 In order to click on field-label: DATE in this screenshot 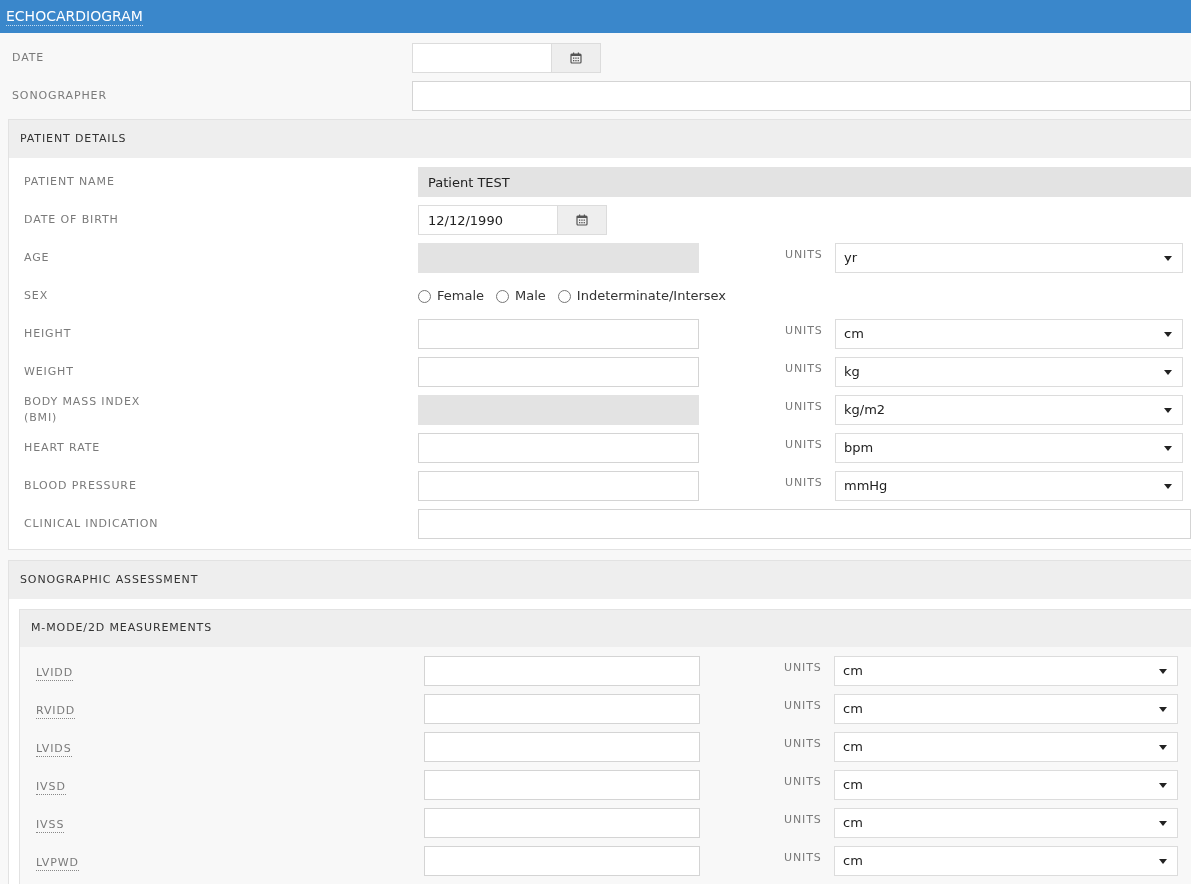, I will do `click(28, 57)`.